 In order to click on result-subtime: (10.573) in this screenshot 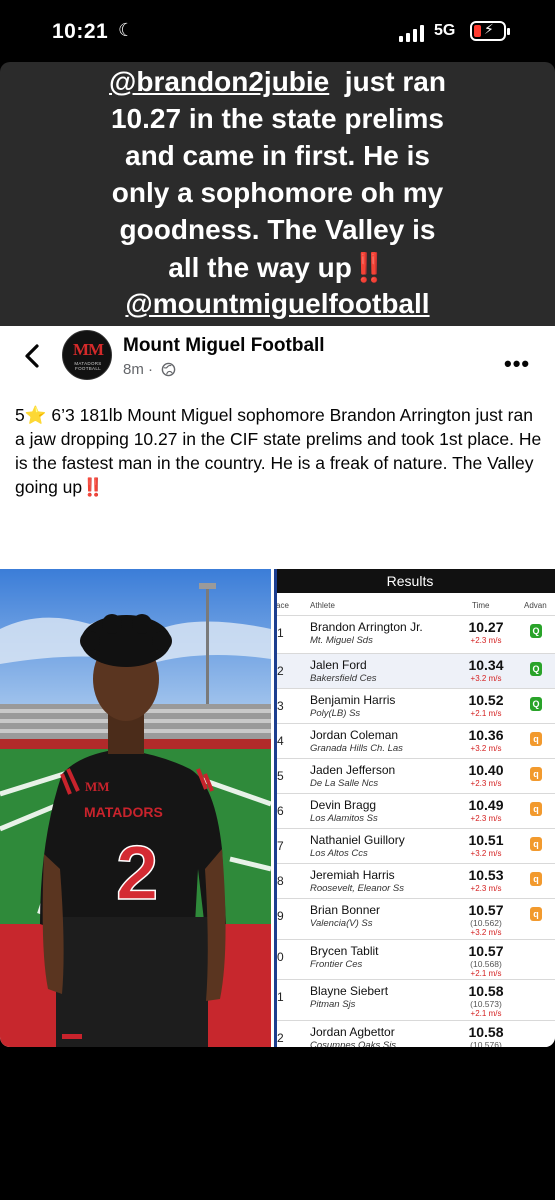, I will do `click(486, 1004)`.